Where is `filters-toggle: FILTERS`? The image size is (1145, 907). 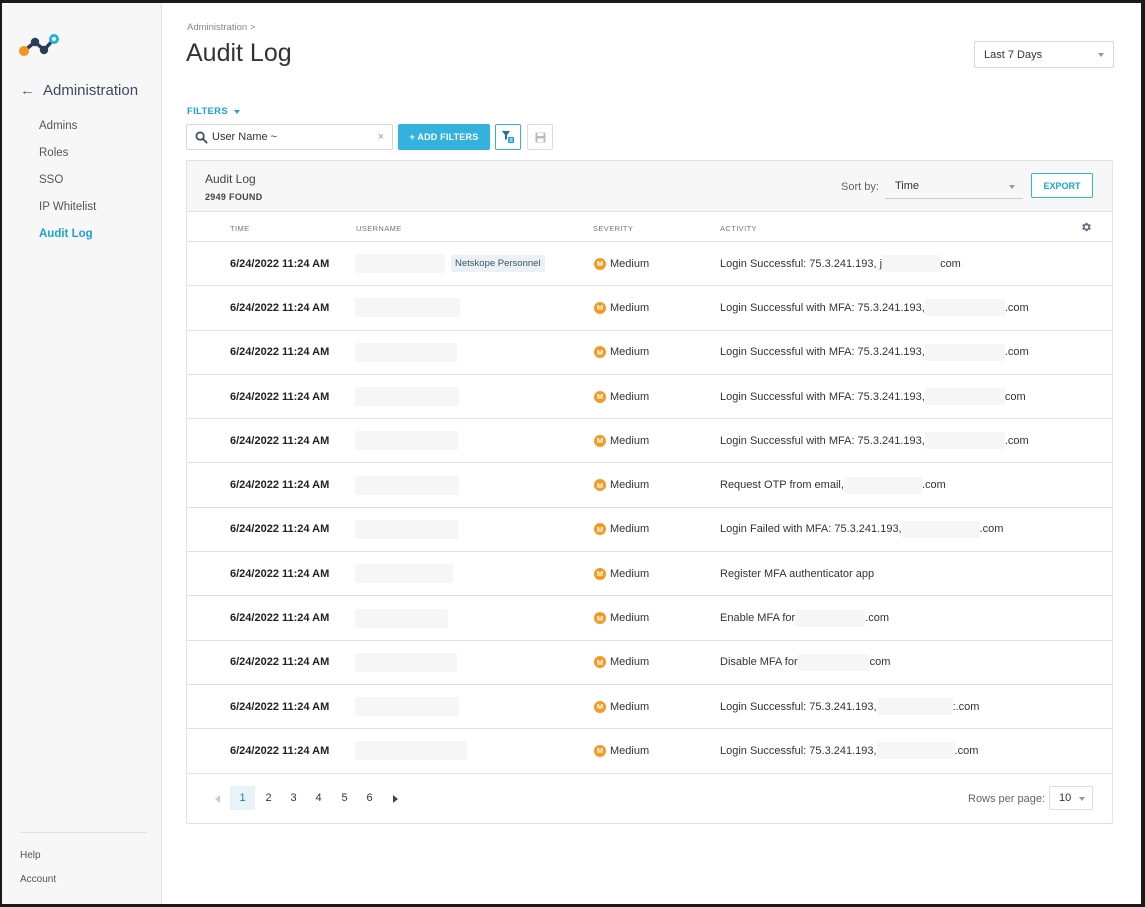 filters-toggle: FILTERS is located at coordinates (213, 111).